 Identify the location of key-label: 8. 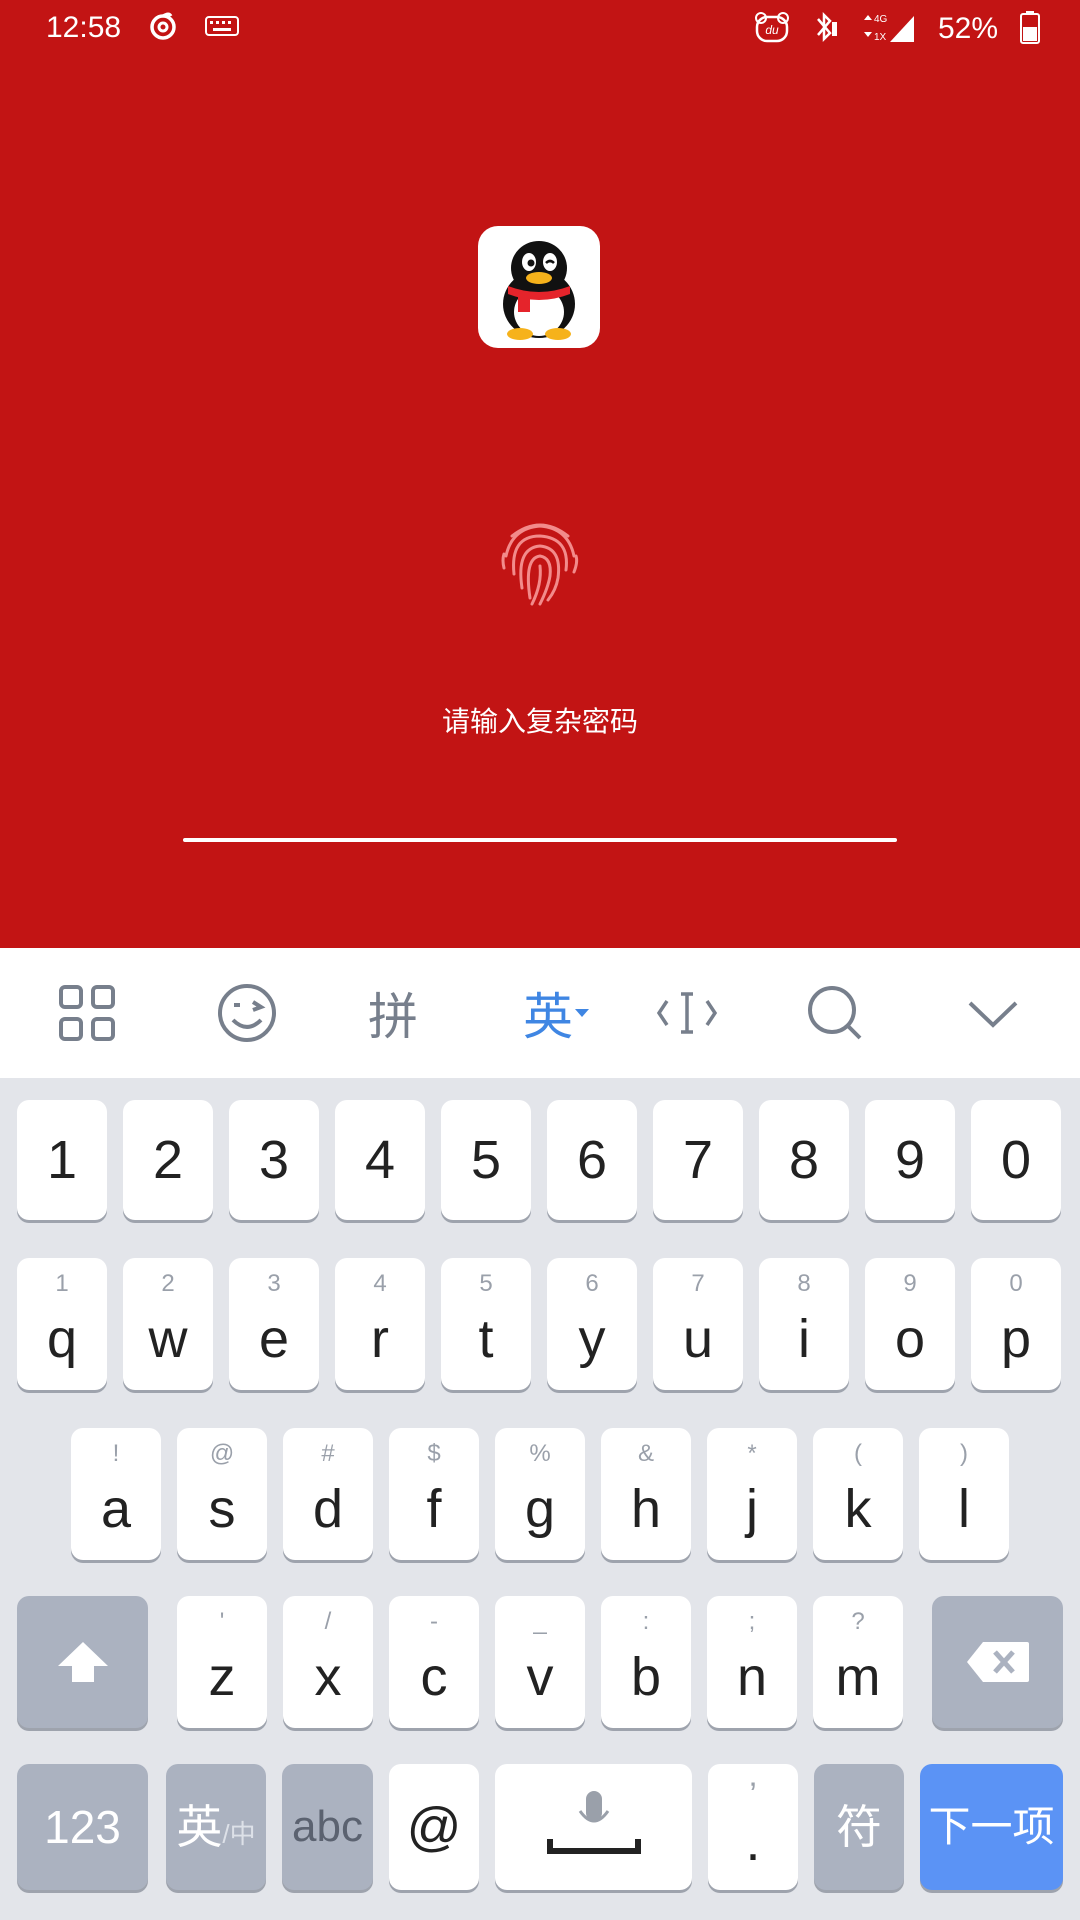
(804, 1160).